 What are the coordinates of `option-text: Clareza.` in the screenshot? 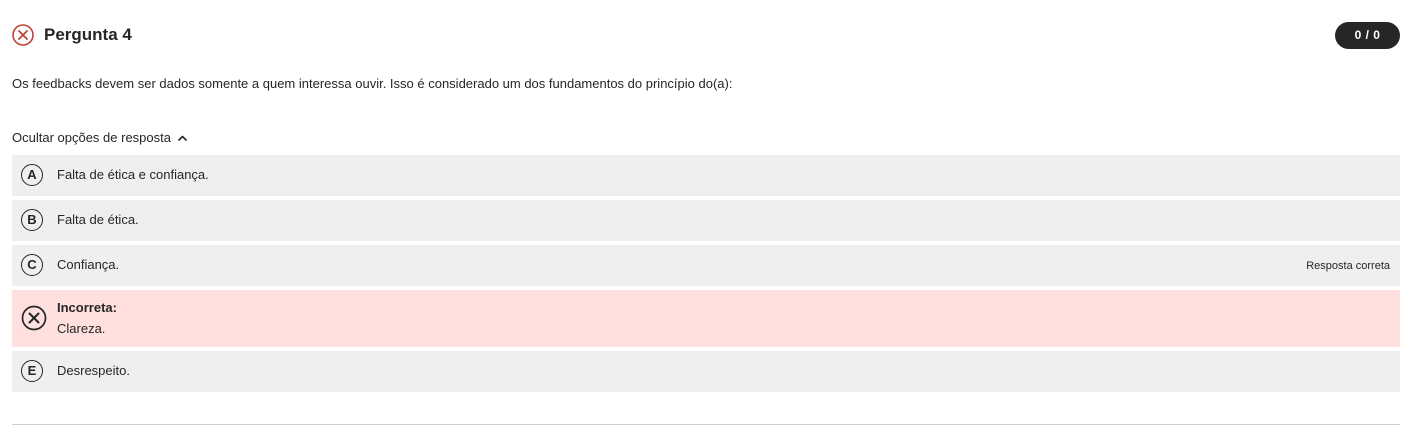 It's located at (81, 328).